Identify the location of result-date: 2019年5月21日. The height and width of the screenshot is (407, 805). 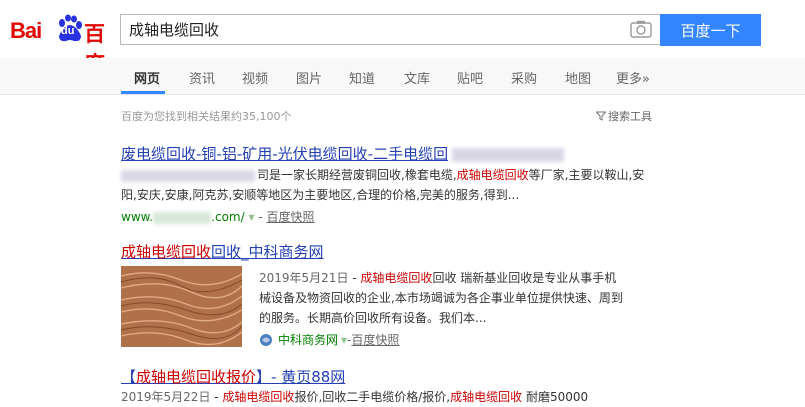
(304, 278).